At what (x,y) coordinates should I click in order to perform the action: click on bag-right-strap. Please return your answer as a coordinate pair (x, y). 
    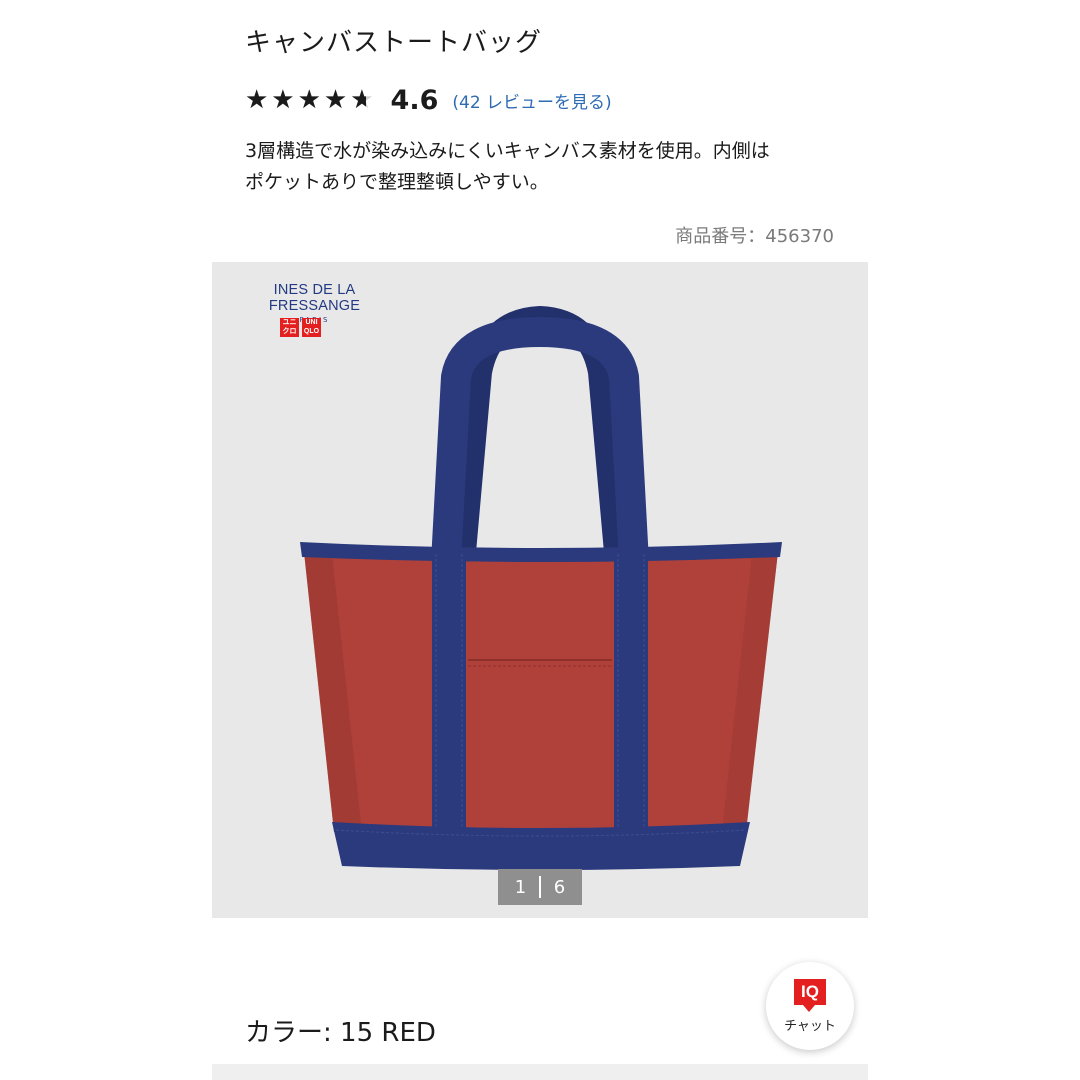
    Looking at the image, I should click on (631, 691).